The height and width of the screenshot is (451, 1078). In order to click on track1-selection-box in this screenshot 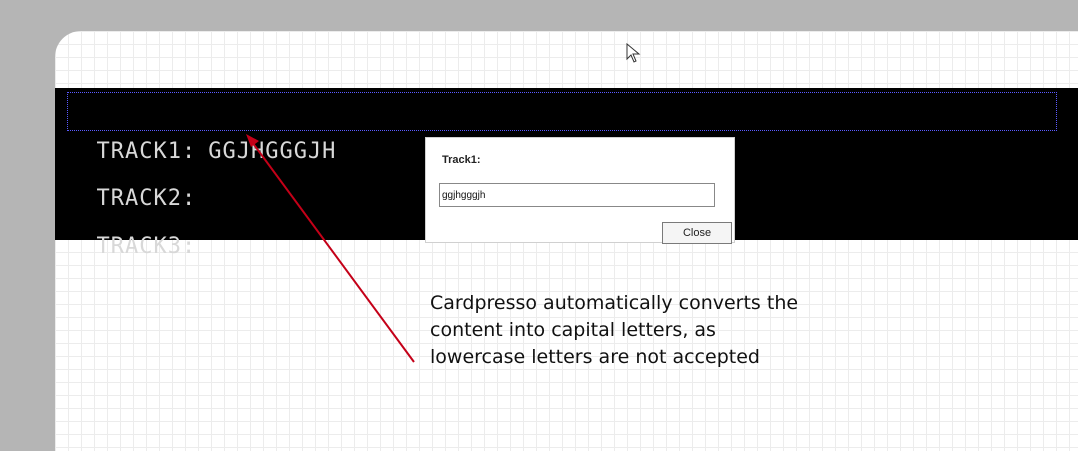, I will do `click(562, 111)`.